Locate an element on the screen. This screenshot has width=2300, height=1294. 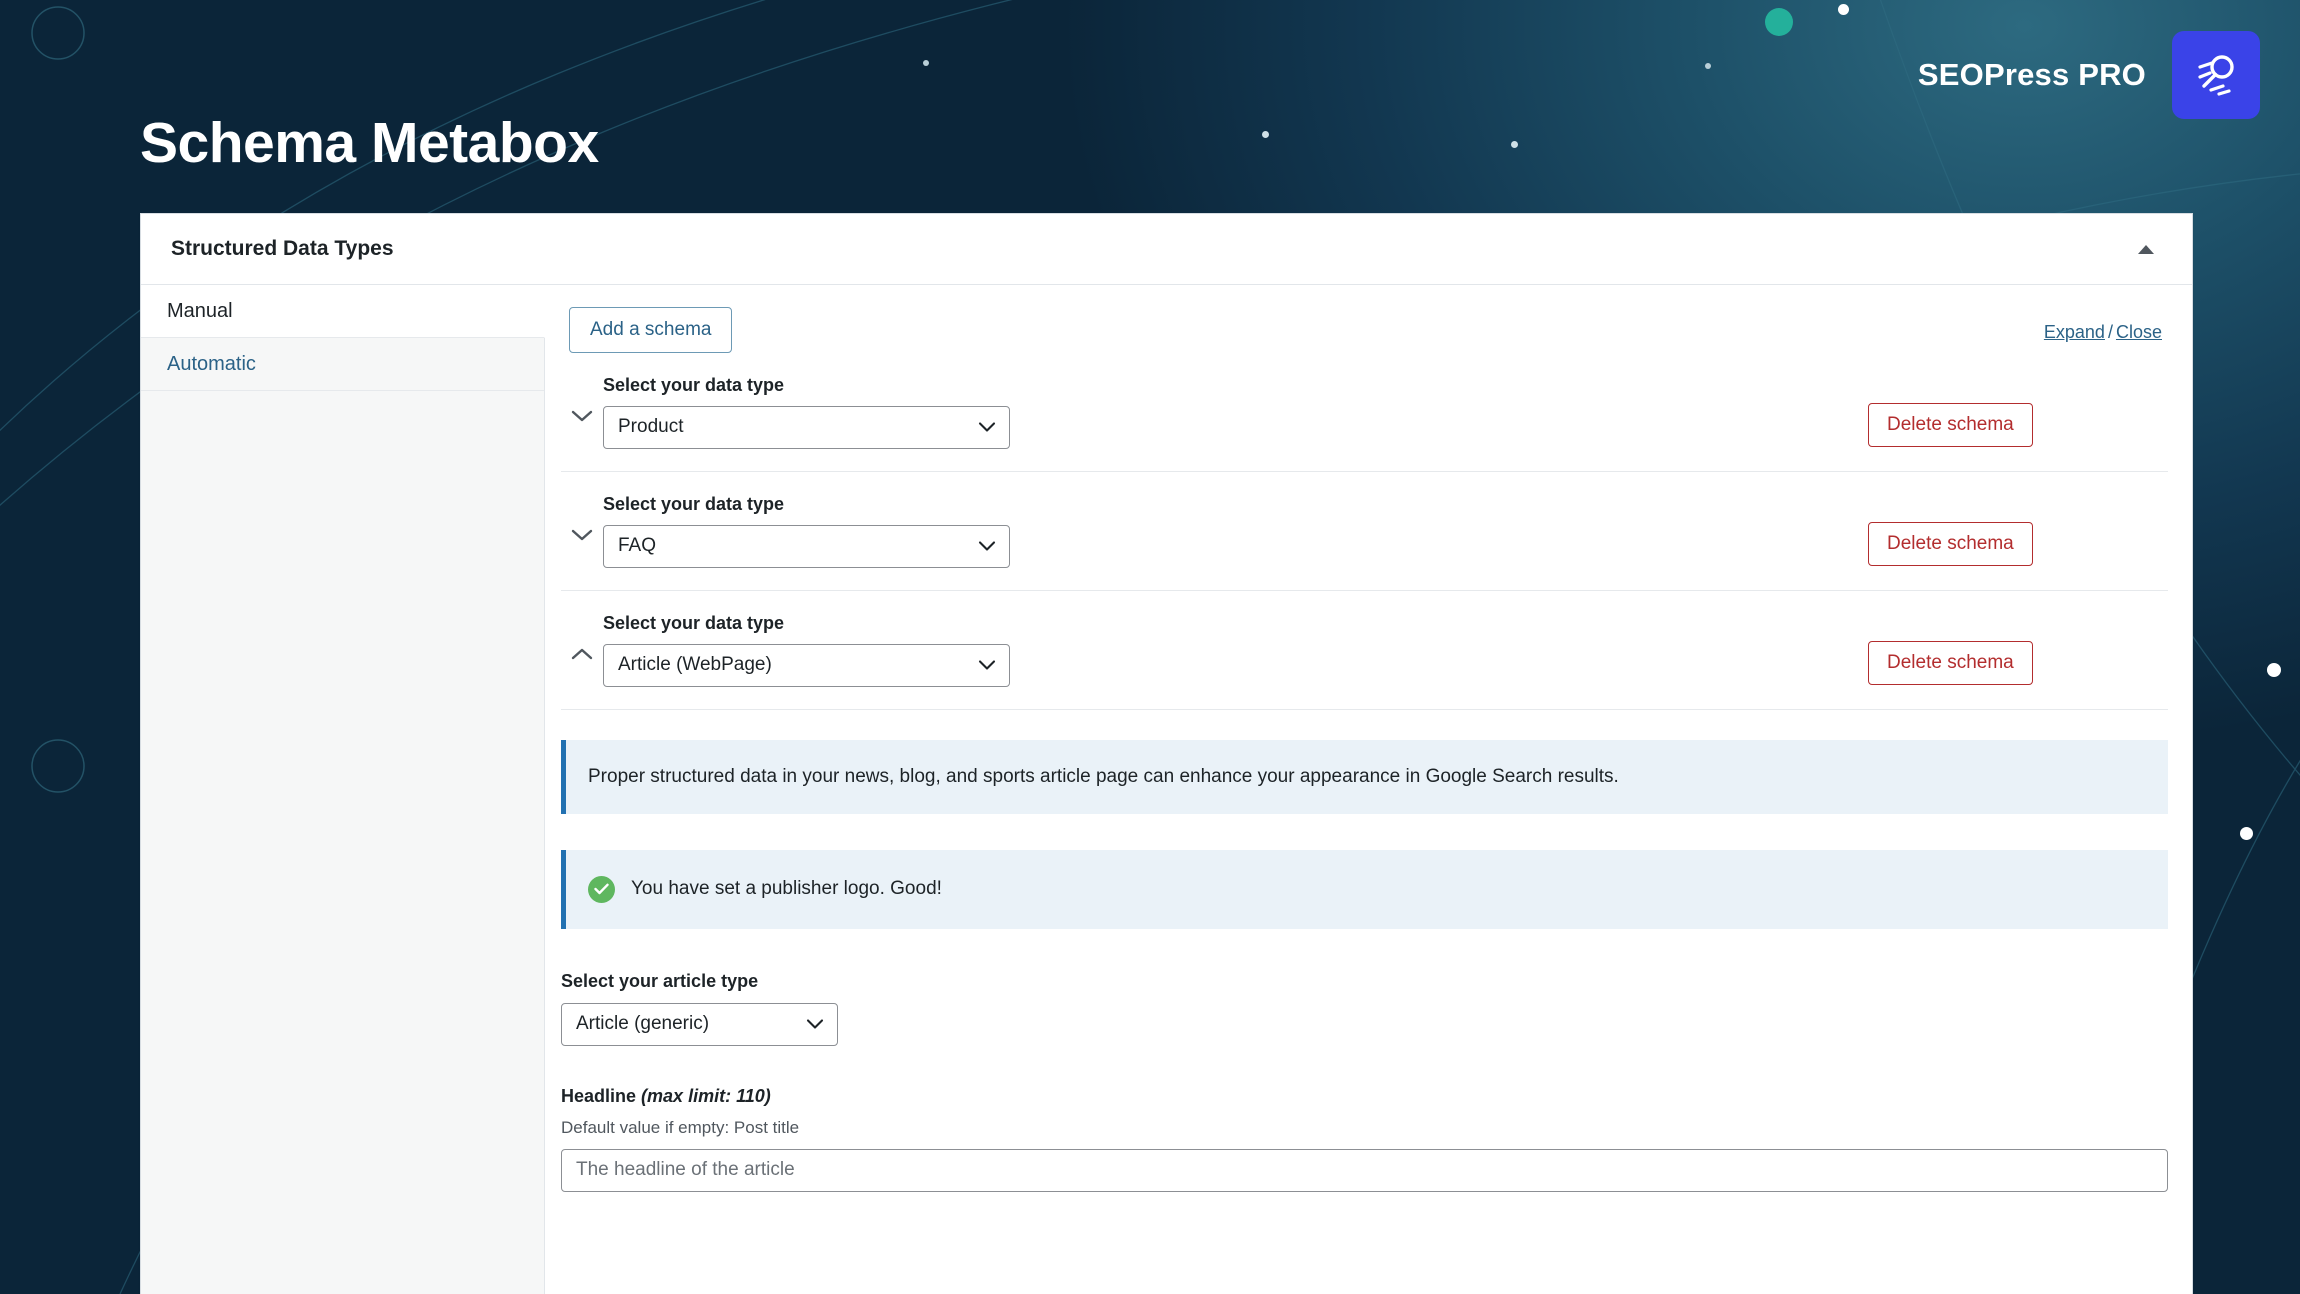
check-circle-icon is located at coordinates (601, 889).